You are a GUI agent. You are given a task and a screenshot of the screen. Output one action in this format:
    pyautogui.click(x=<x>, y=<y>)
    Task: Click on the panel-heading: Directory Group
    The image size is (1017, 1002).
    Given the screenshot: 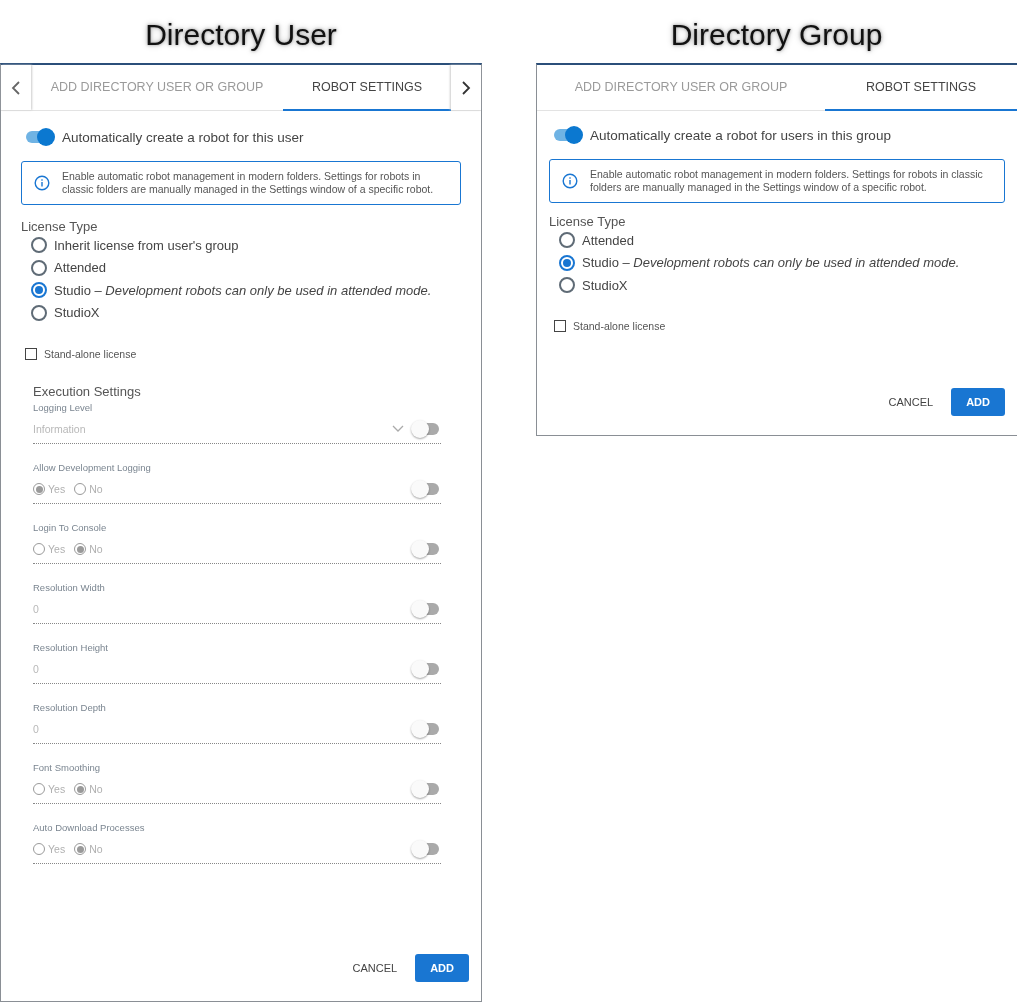 What is the action you would take?
    pyautogui.click(x=776, y=35)
    